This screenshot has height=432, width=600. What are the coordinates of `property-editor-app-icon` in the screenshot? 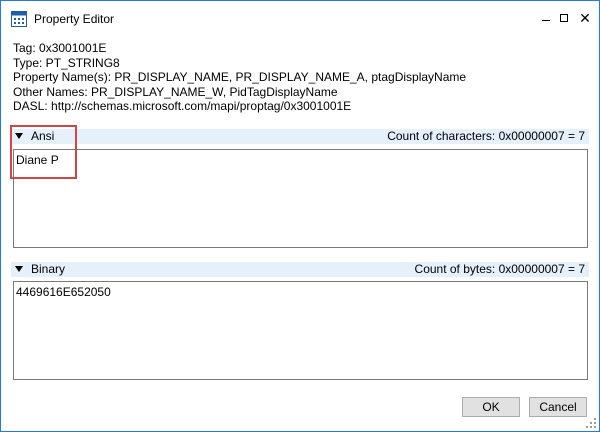 It's located at (19, 19).